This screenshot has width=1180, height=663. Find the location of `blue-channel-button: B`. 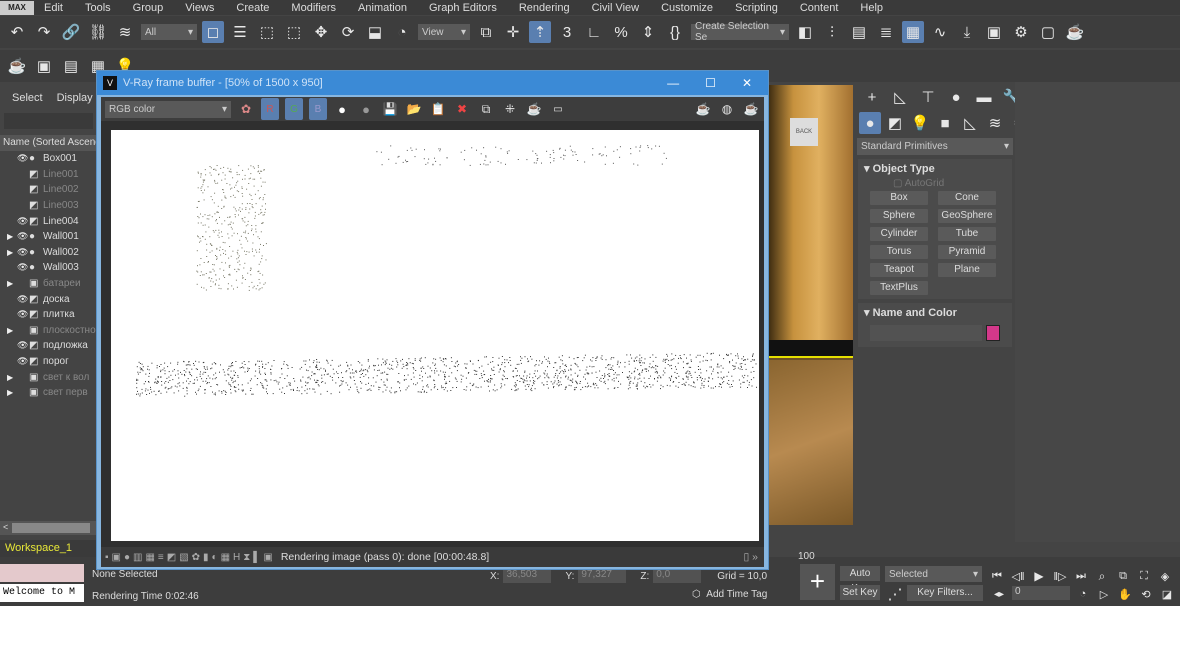

blue-channel-button: B is located at coordinates (318, 109).